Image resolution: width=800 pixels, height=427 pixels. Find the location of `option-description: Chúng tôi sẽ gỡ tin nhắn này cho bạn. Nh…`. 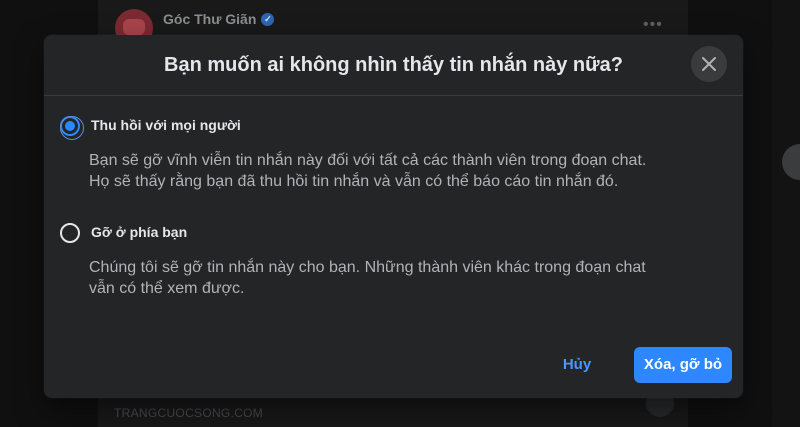

option-description: Chúng tôi sẽ gỡ tin nhắn này cho bạn. Nh… is located at coordinates (399, 278).